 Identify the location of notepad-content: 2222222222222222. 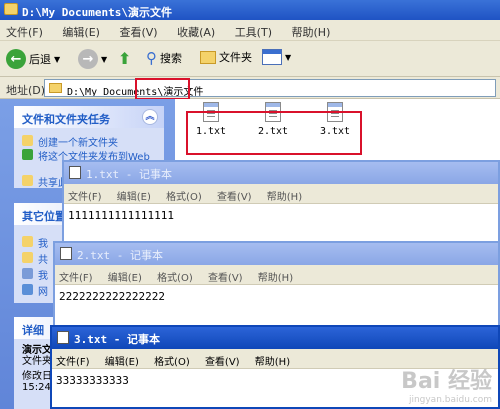
(112, 296).